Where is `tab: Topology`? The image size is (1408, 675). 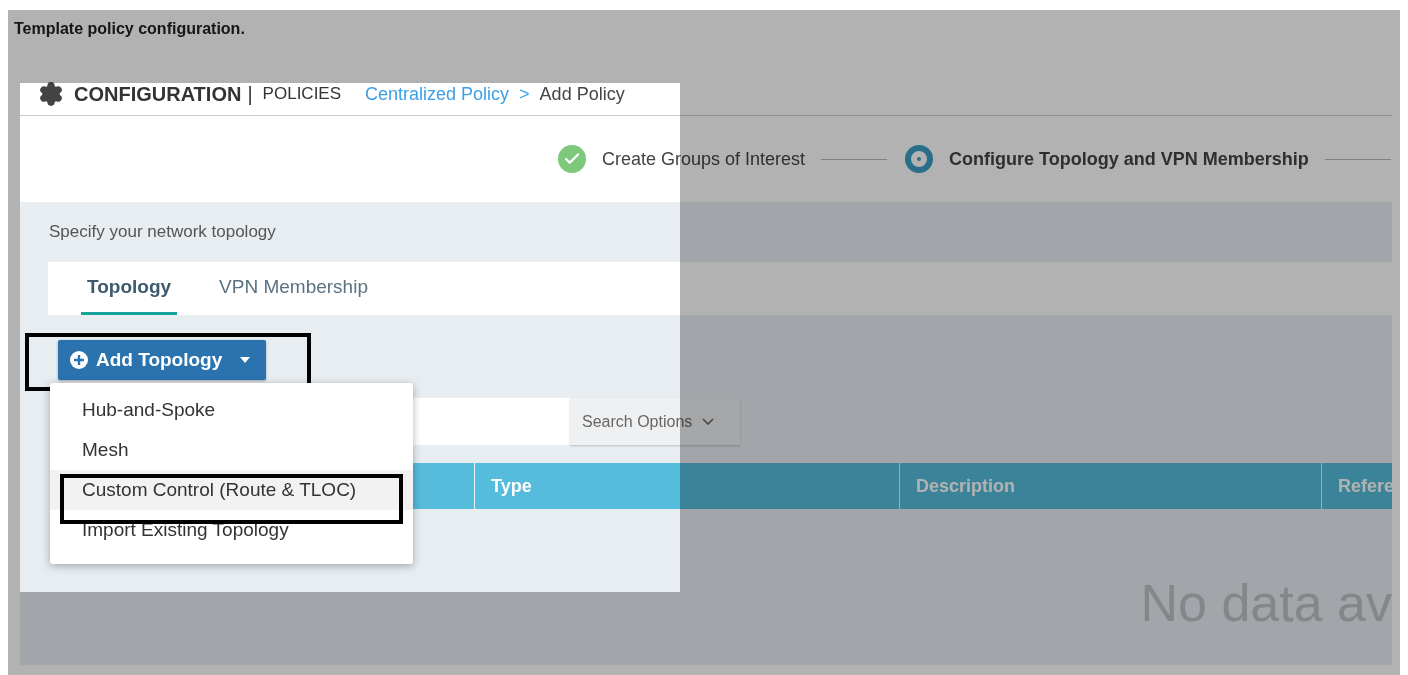 tab: Topology is located at coordinates (129, 288).